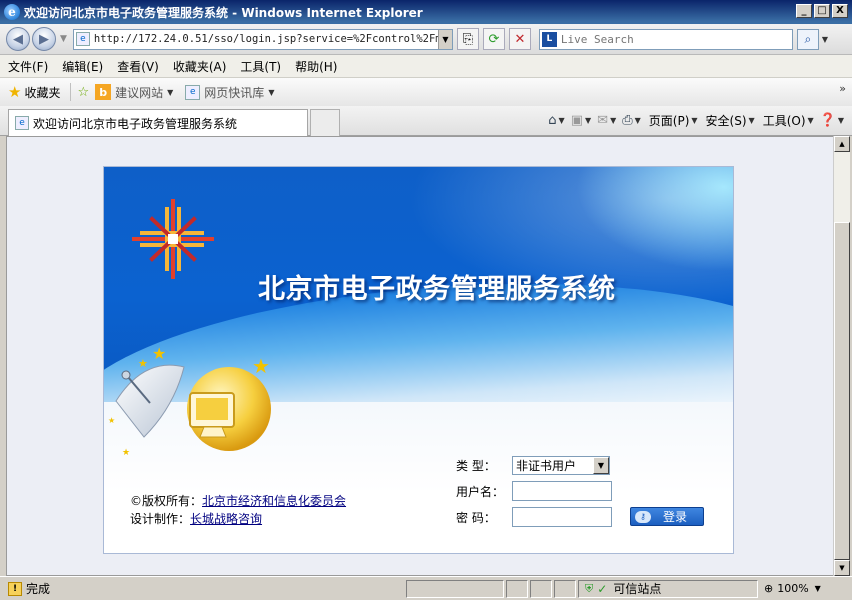 This screenshot has width=852, height=600. I want to click on new-tab-button, so click(325, 122).